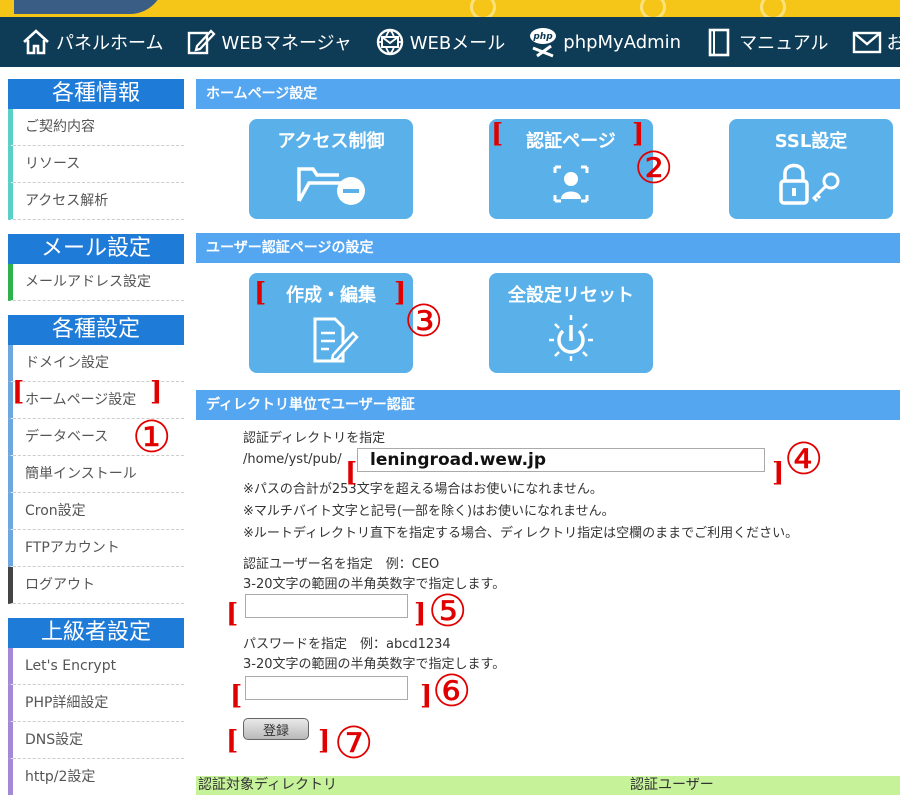  What do you see at coordinates (96, 201) in the screenshot?
I see `sidebar-item-access-analysis: アクセス解析` at bounding box center [96, 201].